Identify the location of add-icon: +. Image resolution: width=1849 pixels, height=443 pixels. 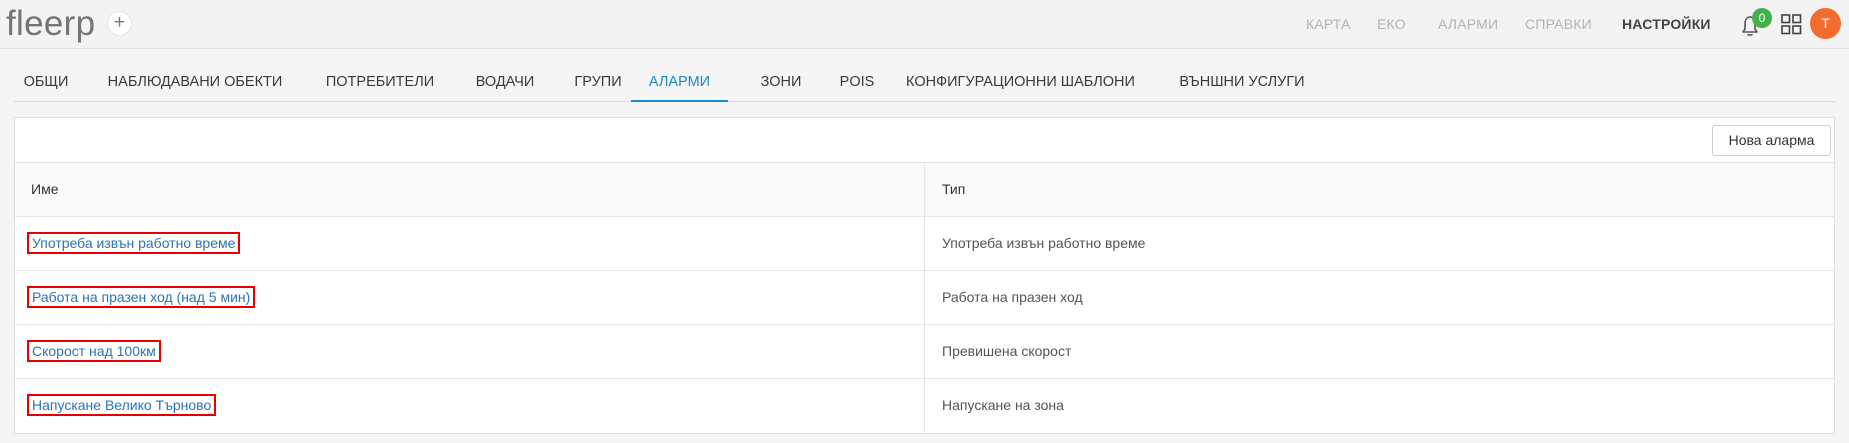
(119, 23).